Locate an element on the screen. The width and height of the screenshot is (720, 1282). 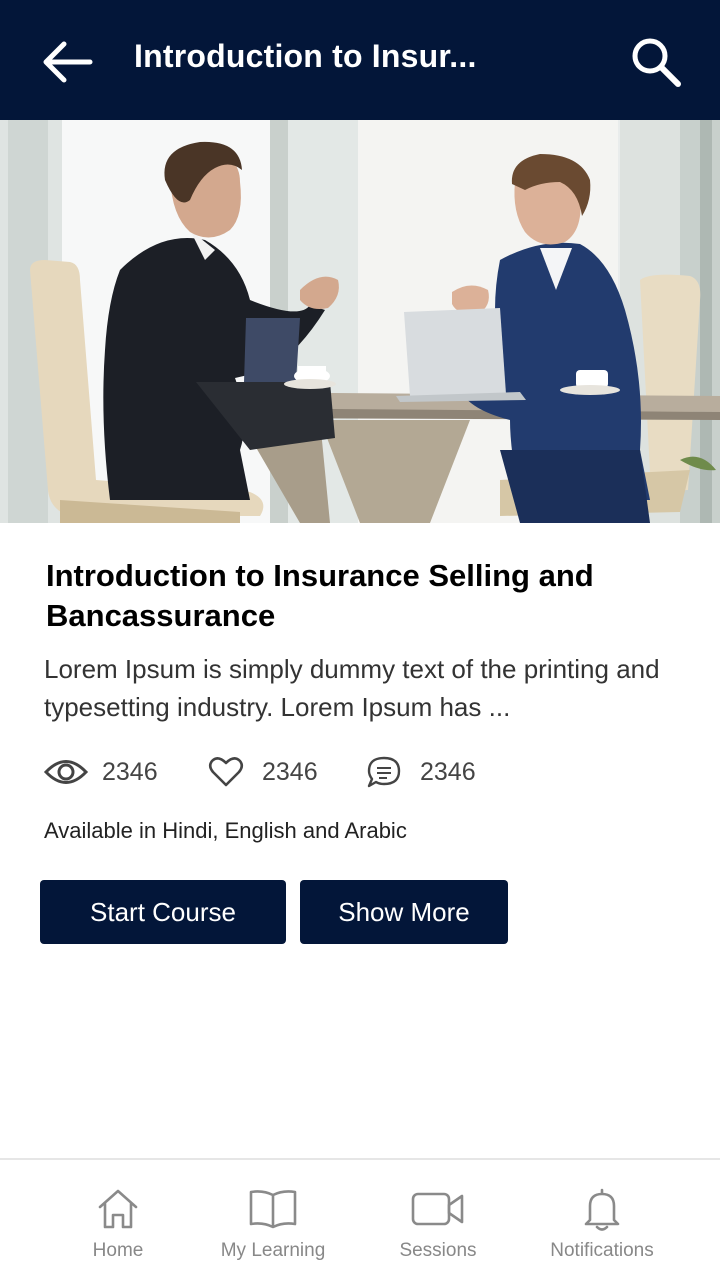
start-course-button: Start Course is located at coordinates (163, 912).